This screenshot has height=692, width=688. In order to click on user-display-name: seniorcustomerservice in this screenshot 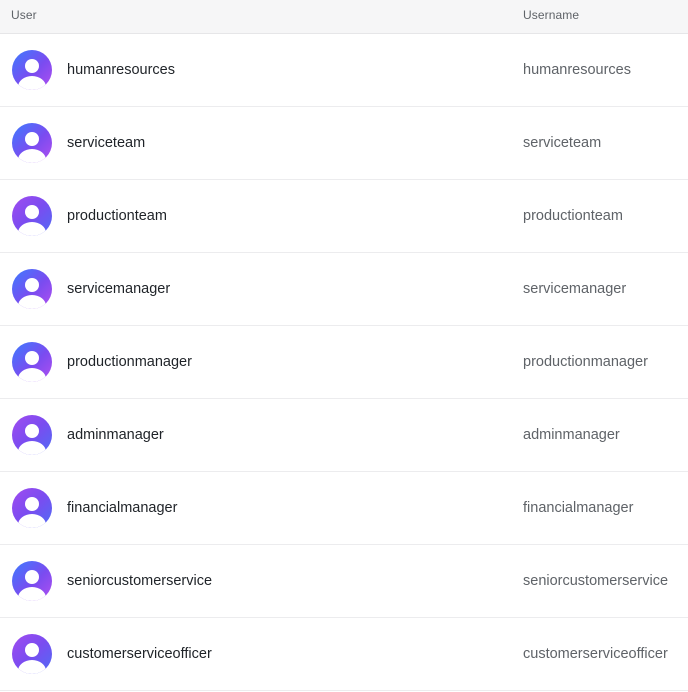, I will do `click(140, 581)`.